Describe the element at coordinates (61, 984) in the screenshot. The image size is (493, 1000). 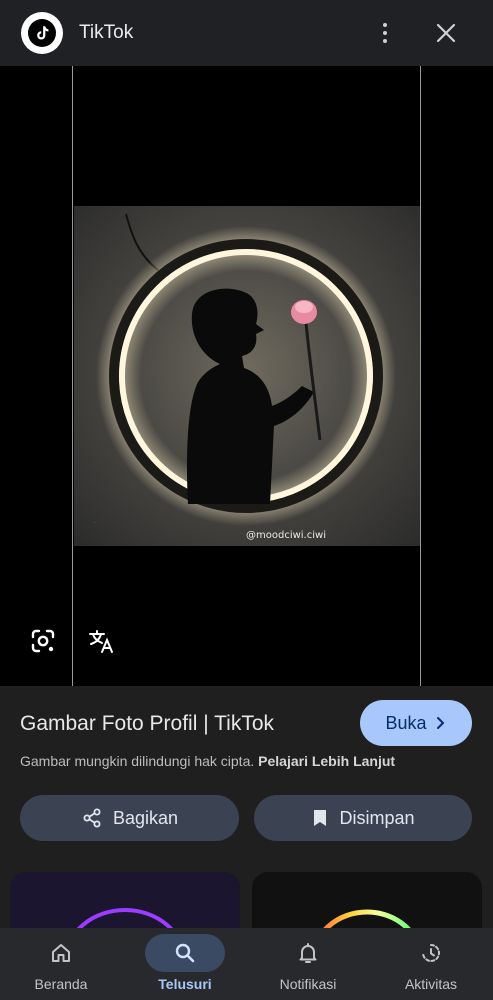
I see `nav-label-home: Beranda` at that location.